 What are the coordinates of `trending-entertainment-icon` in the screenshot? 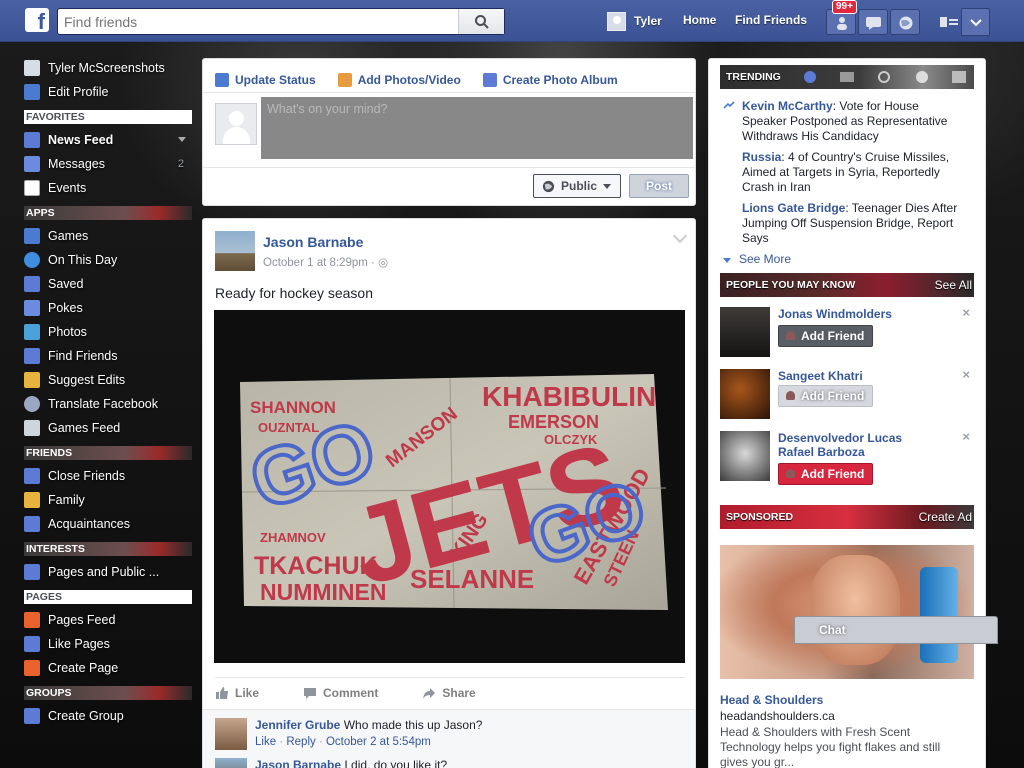 It's located at (959, 77).